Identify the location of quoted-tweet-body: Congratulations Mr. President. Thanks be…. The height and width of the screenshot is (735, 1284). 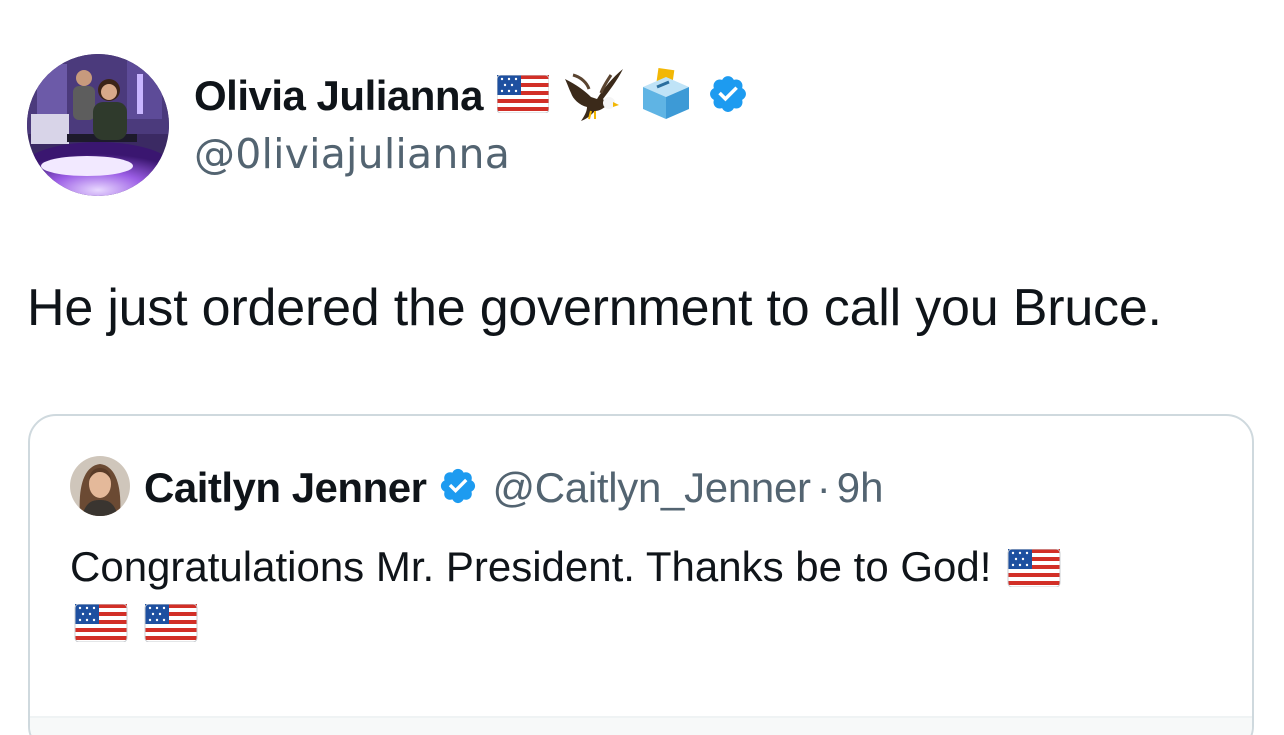
(650, 570).